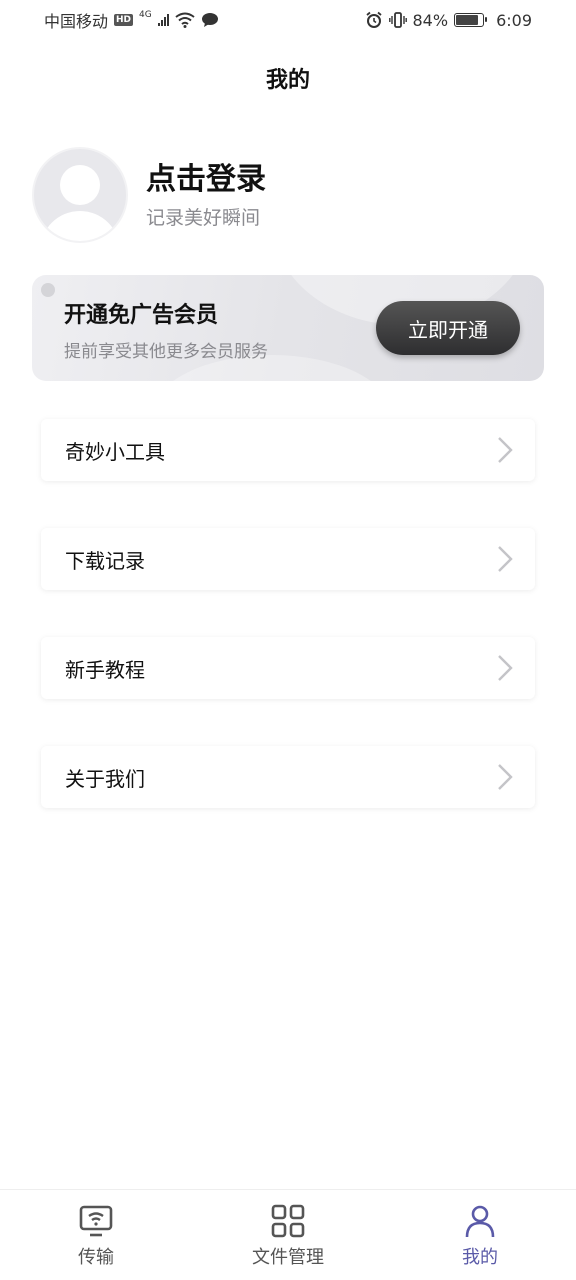 This screenshot has height=1280, width=576. I want to click on status-right: 84% 6:09, so click(448, 20).